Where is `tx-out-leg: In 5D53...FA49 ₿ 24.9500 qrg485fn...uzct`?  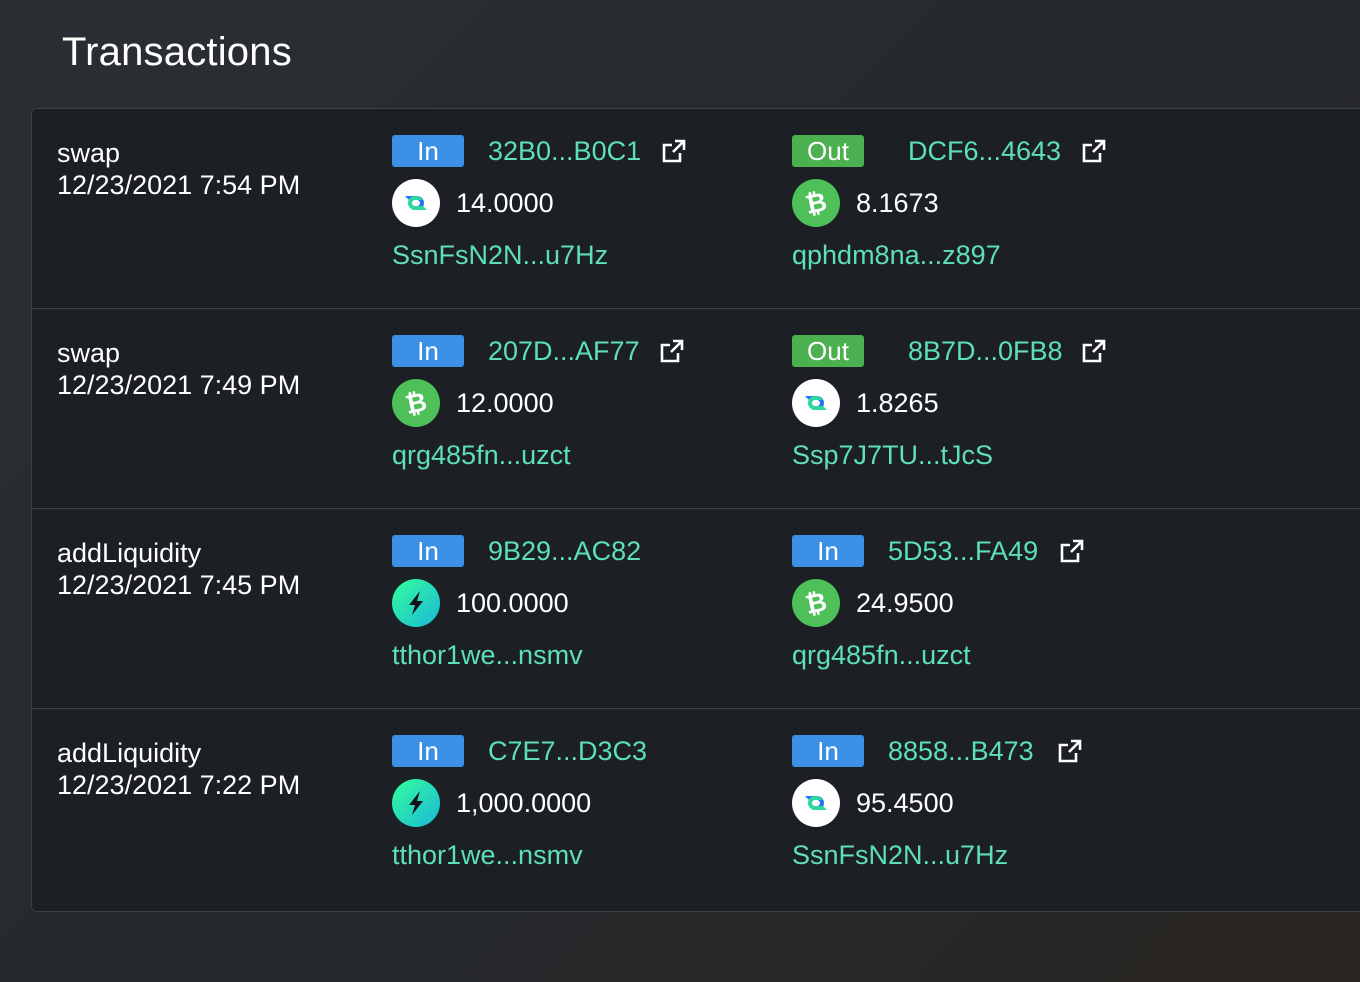
tx-out-leg: In 5D53...FA49 ₿ 24.9500 qrg485fn...uzct is located at coordinates (982, 609).